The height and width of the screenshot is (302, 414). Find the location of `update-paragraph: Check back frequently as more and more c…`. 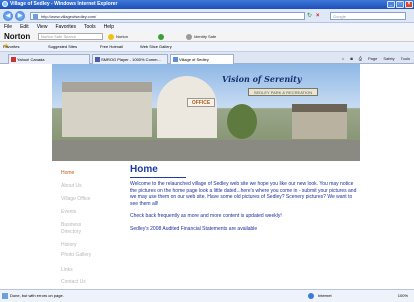

update-paragraph: Check back frequently as more and more c… is located at coordinates (206, 216).